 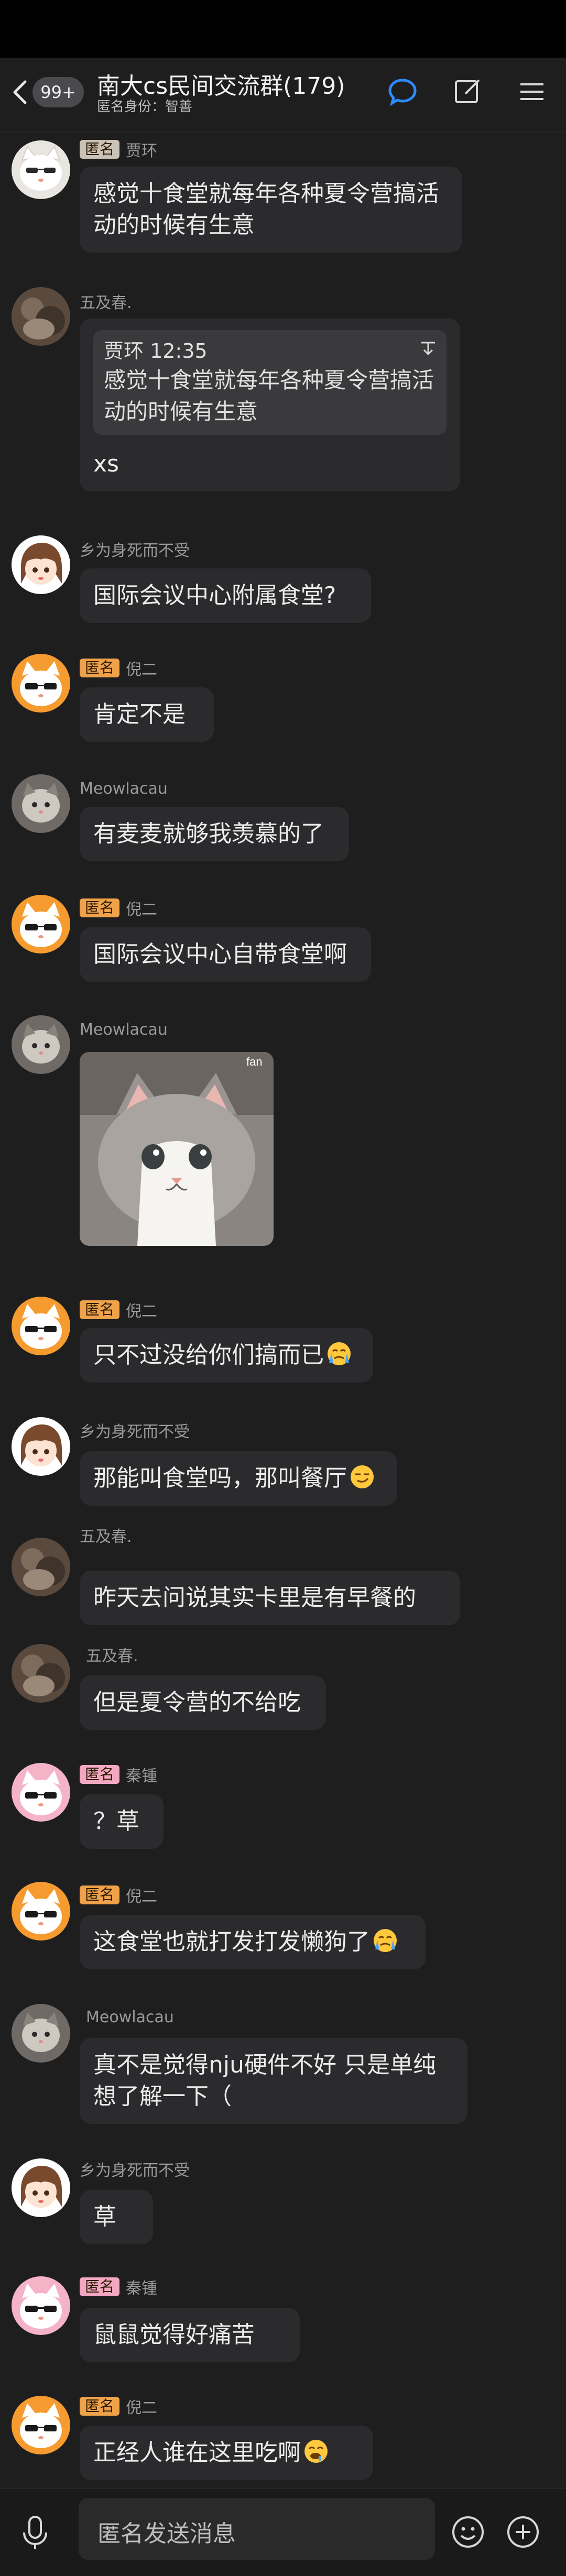 I want to click on message-bubble: ？草, so click(x=122, y=1821).